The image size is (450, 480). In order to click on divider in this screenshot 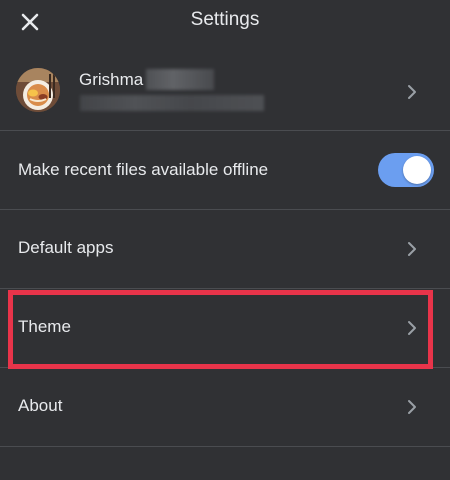, I will do `click(225, 446)`.